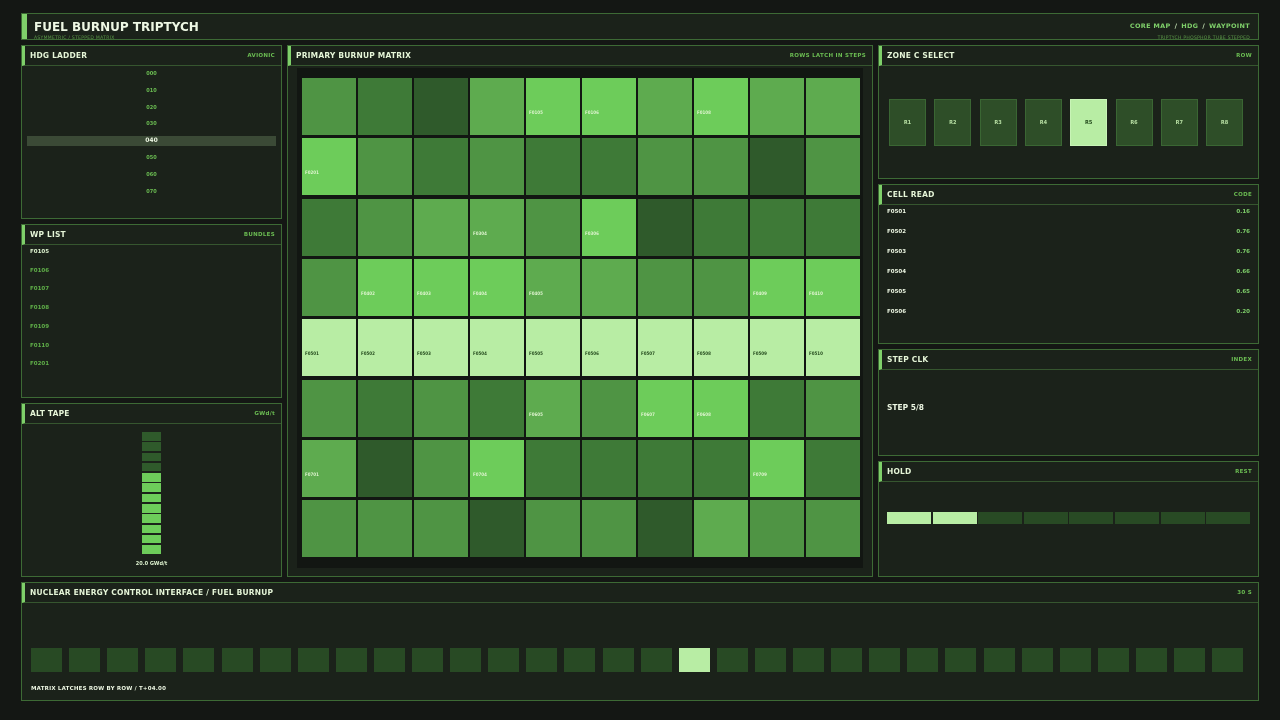 Image resolution: width=1280 pixels, height=720 pixels. What do you see at coordinates (1229, 26) in the screenshot?
I see `nav-waypoint: WAYPOINT` at bounding box center [1229, 26].